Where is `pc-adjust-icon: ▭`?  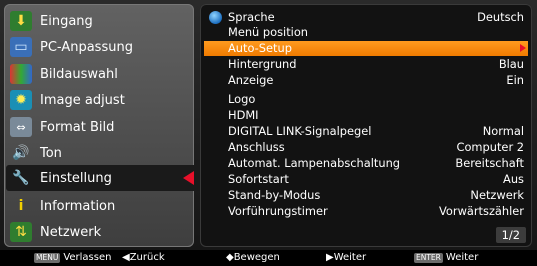
pc-adjust-icon: ▭ is located at coordinates (21, 47).